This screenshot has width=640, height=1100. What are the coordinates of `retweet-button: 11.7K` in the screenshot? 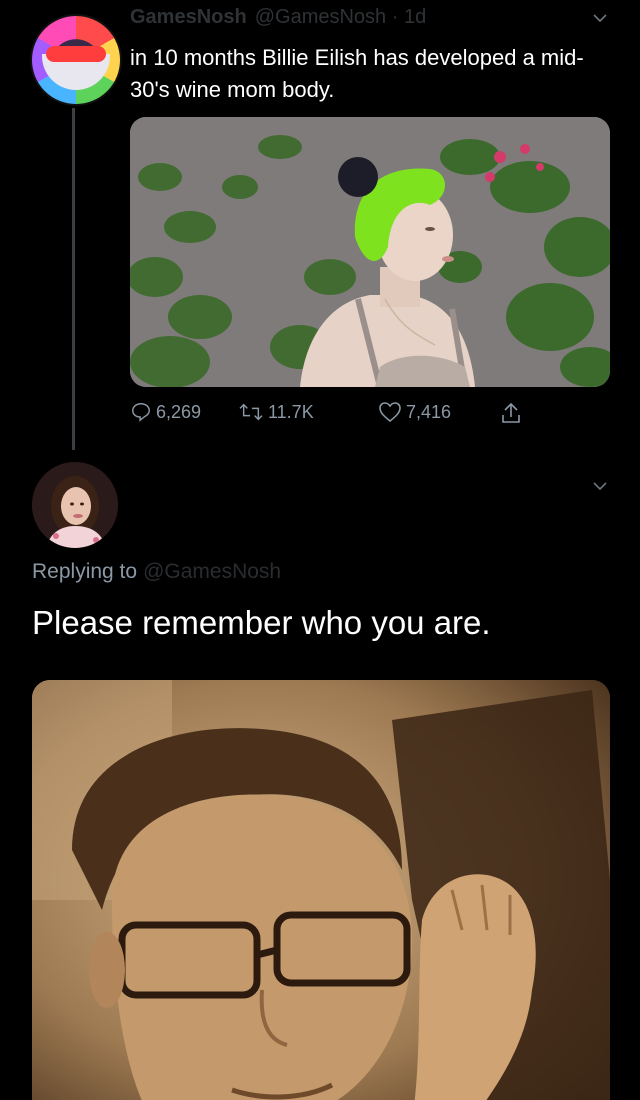 It's located at (276, 412).